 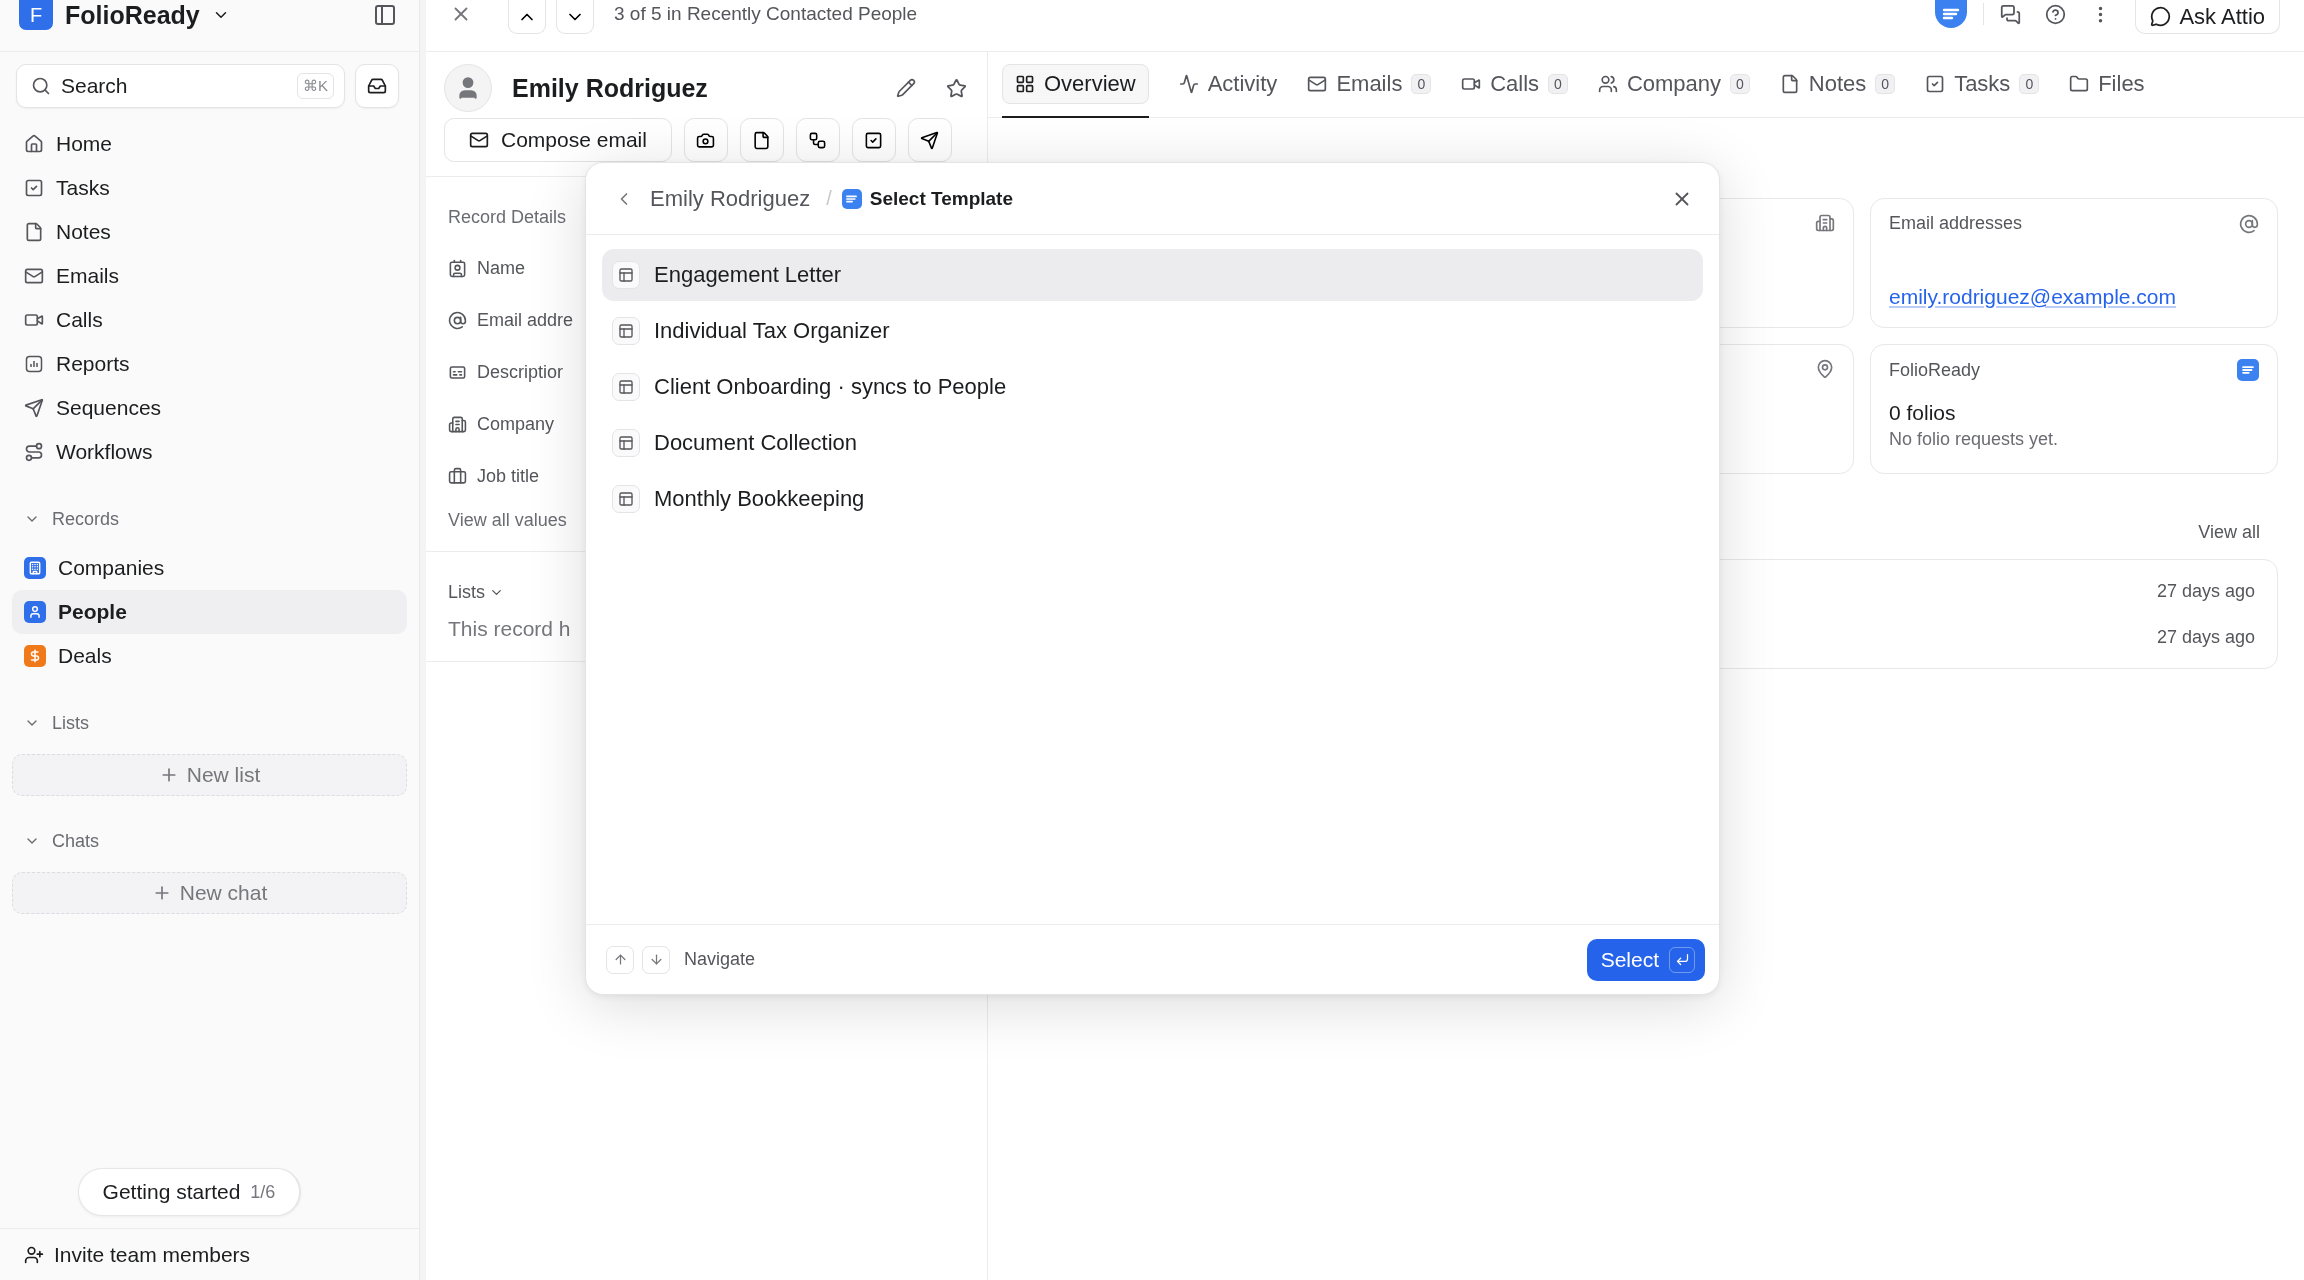 What do you see at coordinates (730, 198) in the screenshot?
I see `breadcrumb-link: Emily Rodriguez` at bounding box center [730, 198].